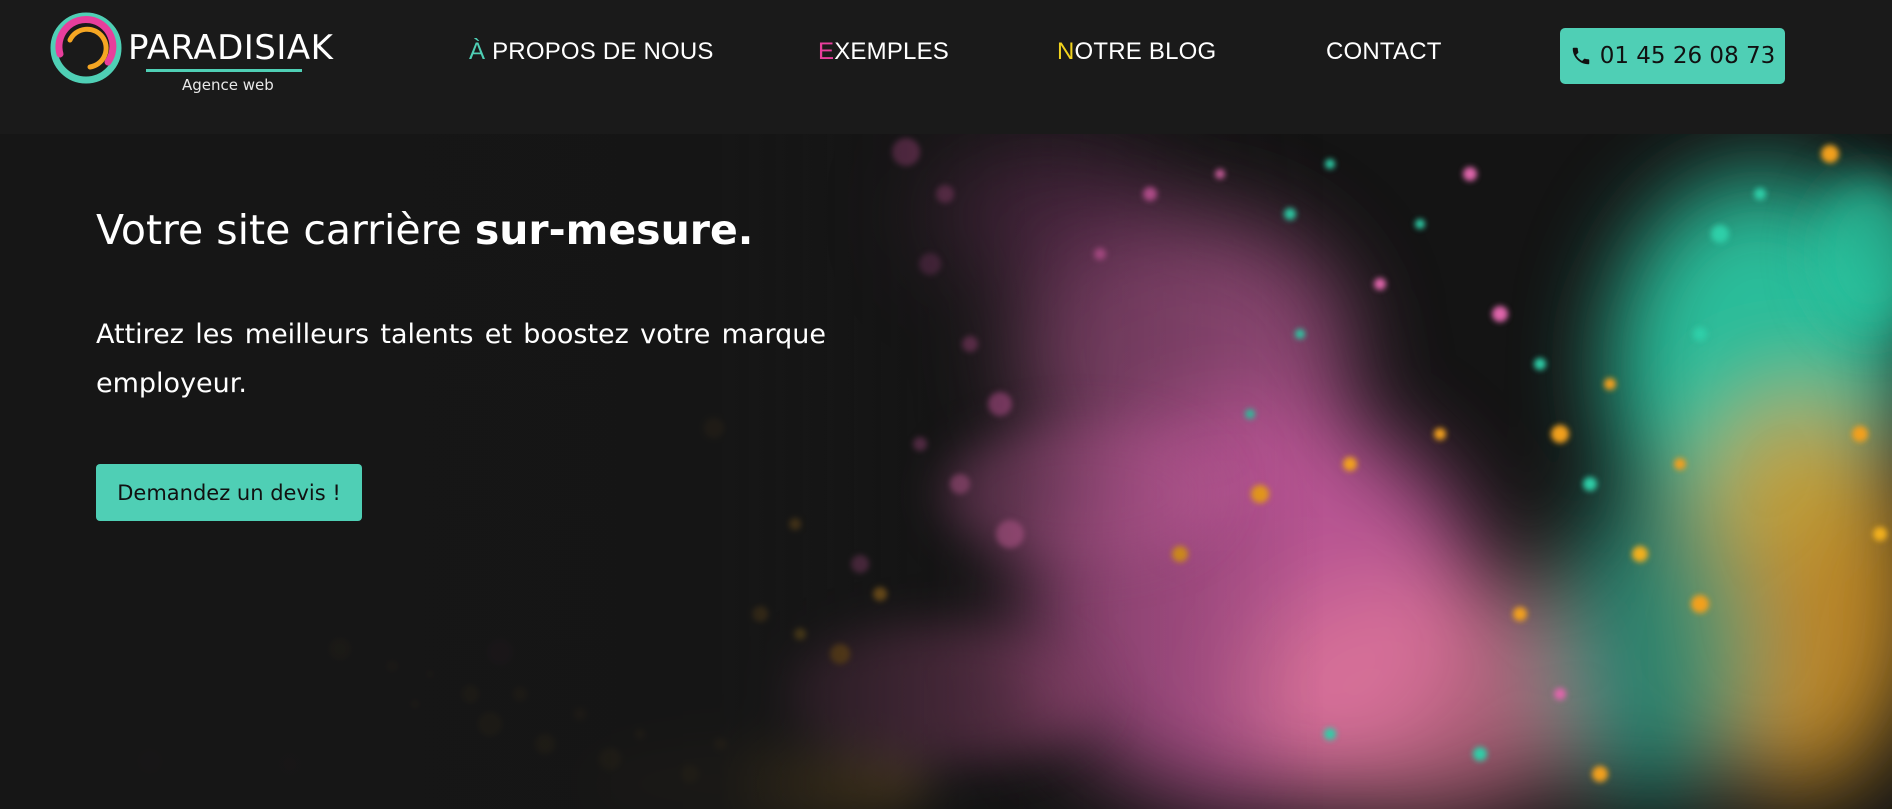  I want to click on logo-link: PARADISIAK Agence web, so click(193, 56).